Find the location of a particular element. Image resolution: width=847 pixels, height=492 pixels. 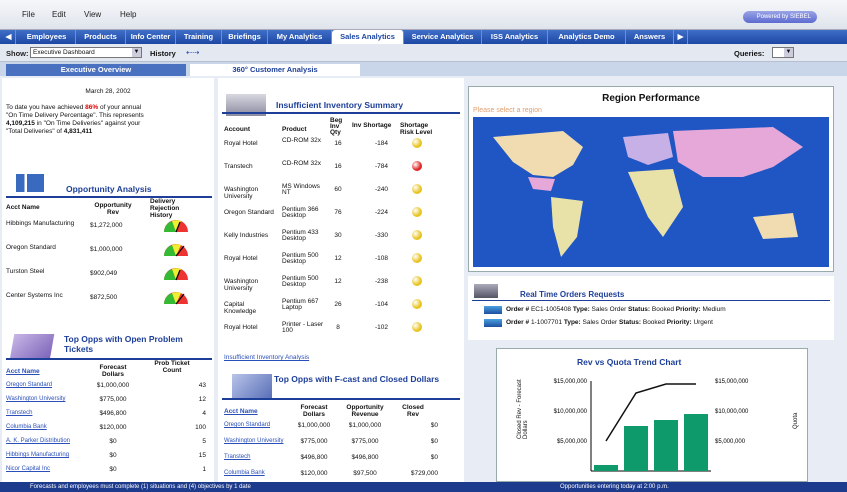

back-forward-icon: ⇠⇢ is located at coordinates (192, 52).